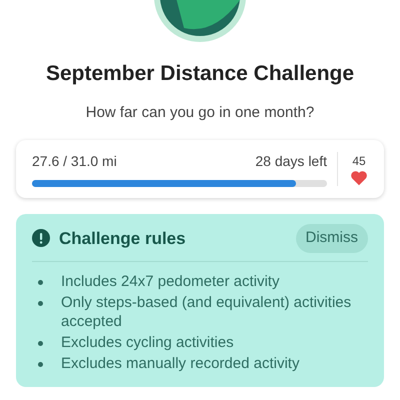 This screenshot has width=400, height=400. I want to click on rule-item: Includes 24x7 pedometer activity, so click(170, 281).